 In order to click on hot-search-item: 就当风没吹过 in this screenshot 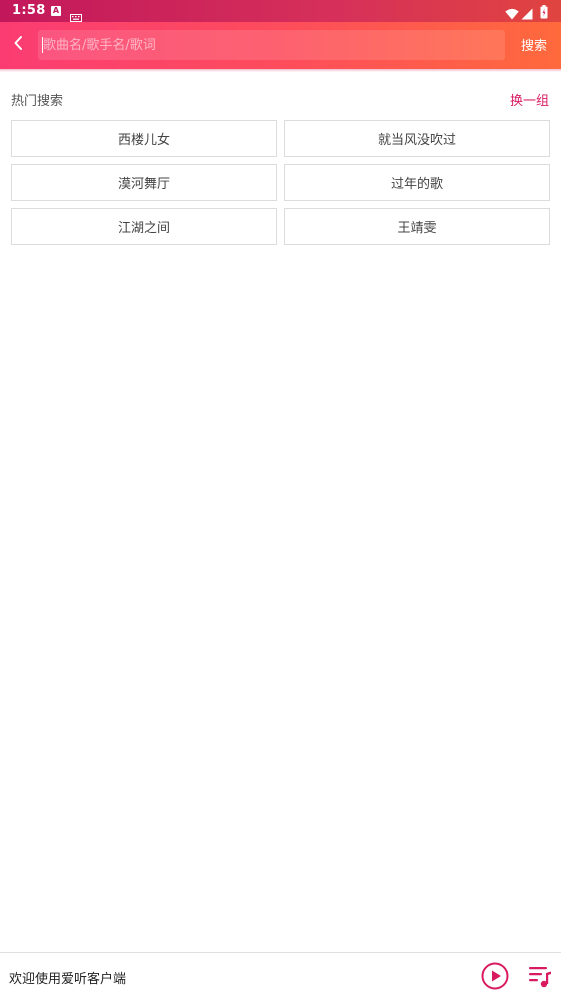, I will do `click(417, 138)`.